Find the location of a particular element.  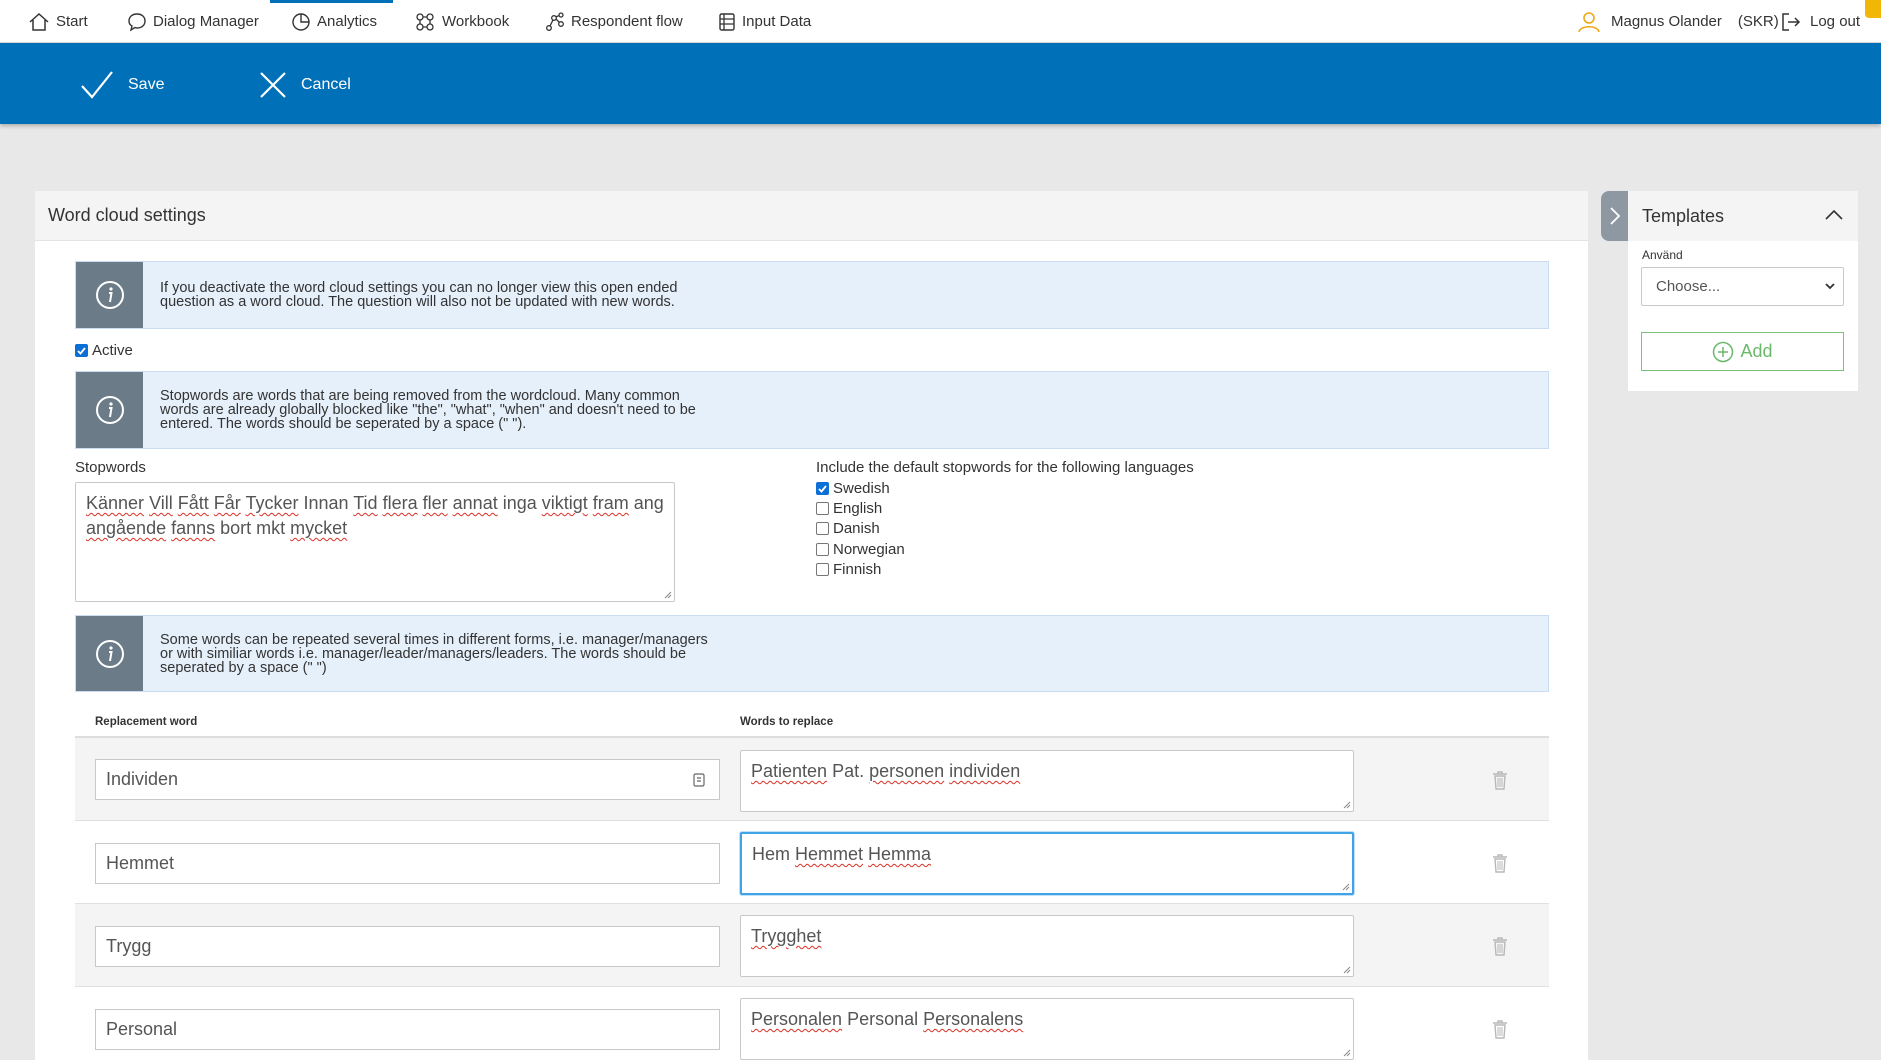

templates-header: Templates is located at coordinates (1743, 216).